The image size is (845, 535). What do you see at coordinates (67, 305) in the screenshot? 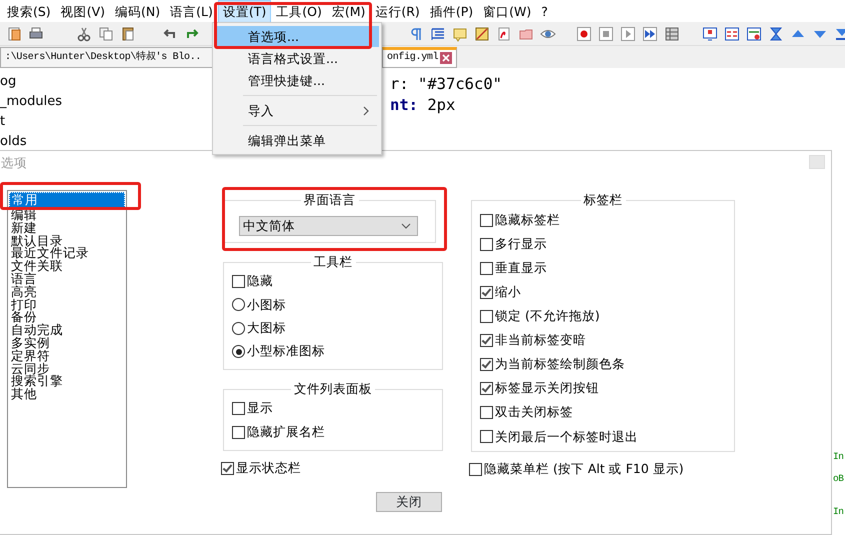
I see `category-item: 打印` at bounding box center [67, 305].